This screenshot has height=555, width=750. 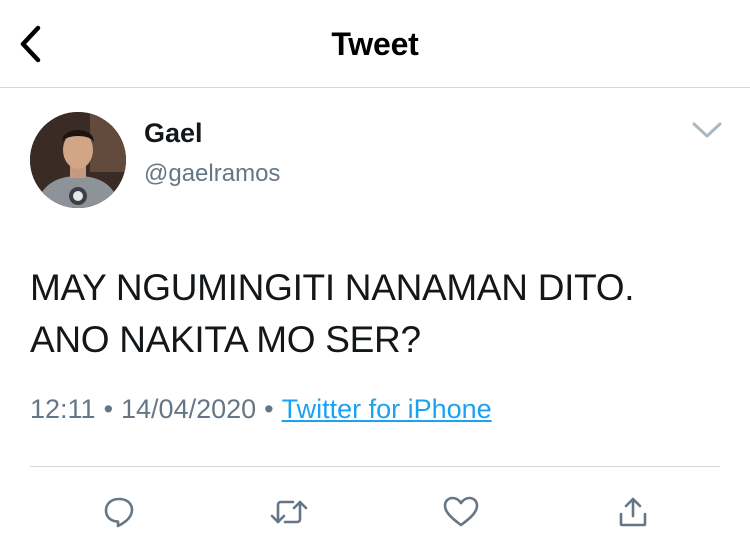 I want to click on share-icon, so click(x=633, y=512).